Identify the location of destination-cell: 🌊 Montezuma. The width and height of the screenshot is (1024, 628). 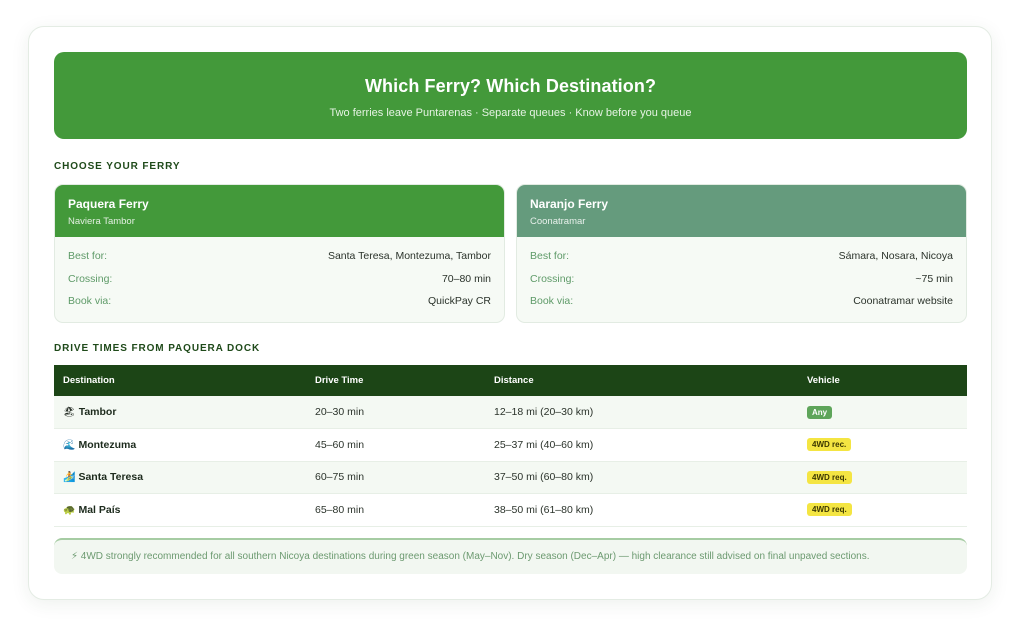
(180, 445).